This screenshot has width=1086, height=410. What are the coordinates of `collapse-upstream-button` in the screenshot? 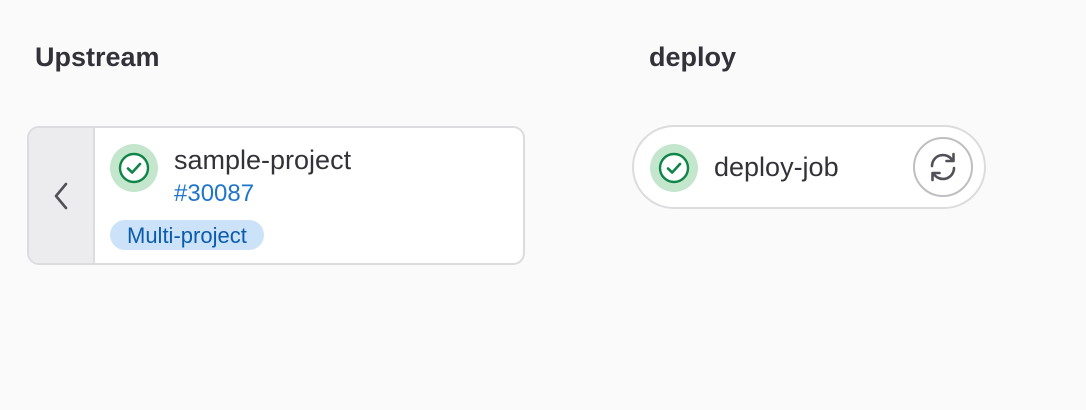 It's located at (62, 195).